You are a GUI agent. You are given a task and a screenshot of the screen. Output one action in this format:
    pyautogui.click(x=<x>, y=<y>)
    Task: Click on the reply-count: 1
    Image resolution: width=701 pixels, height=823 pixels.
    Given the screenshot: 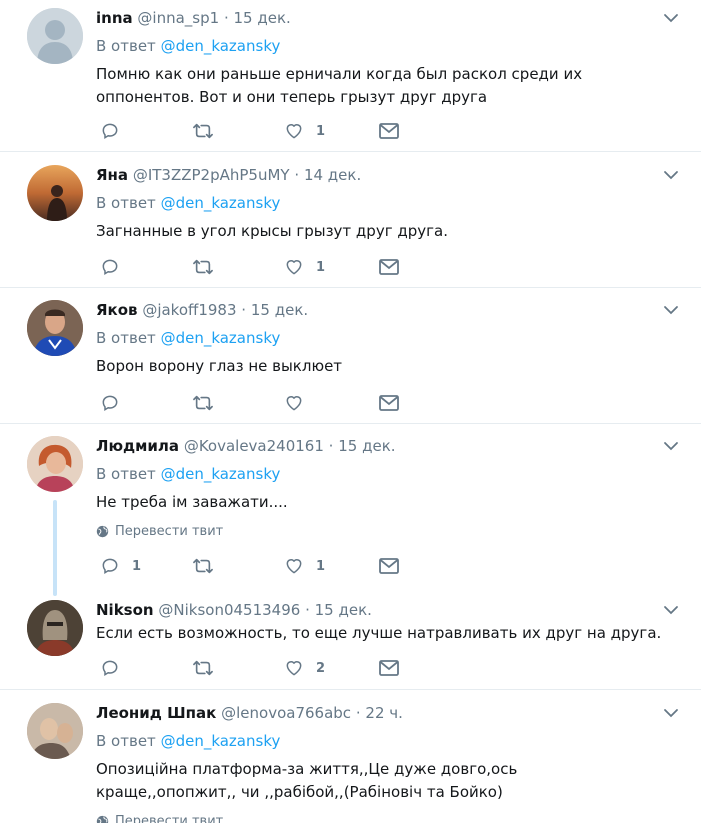 What is the action you would take?
    pyautogui.click(x=137, y=566)
    